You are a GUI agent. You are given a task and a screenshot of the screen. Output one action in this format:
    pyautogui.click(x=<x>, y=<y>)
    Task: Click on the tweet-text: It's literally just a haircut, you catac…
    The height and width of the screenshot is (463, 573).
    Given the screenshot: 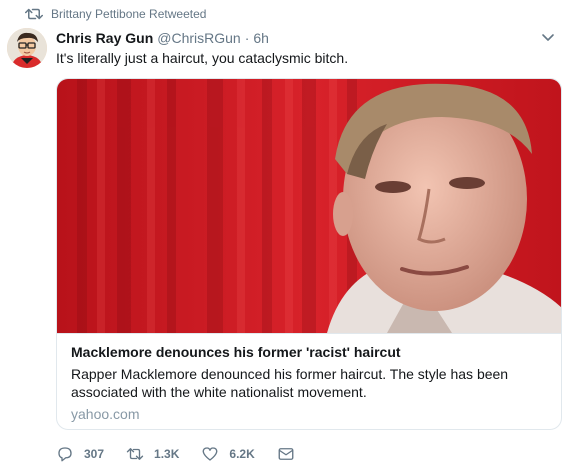 What is the action you would take?
    pyautogui.click(x=202, y=58)
    